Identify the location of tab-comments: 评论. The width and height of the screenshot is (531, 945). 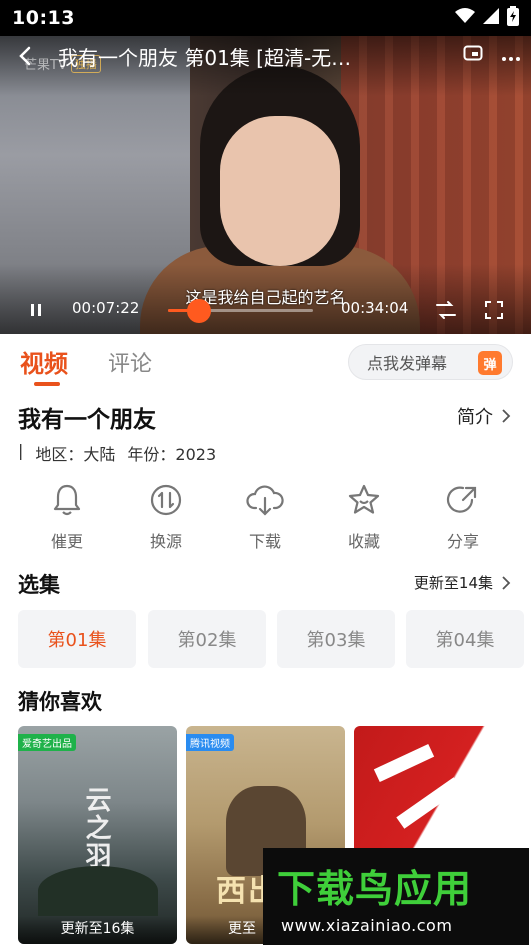
(130, 362).